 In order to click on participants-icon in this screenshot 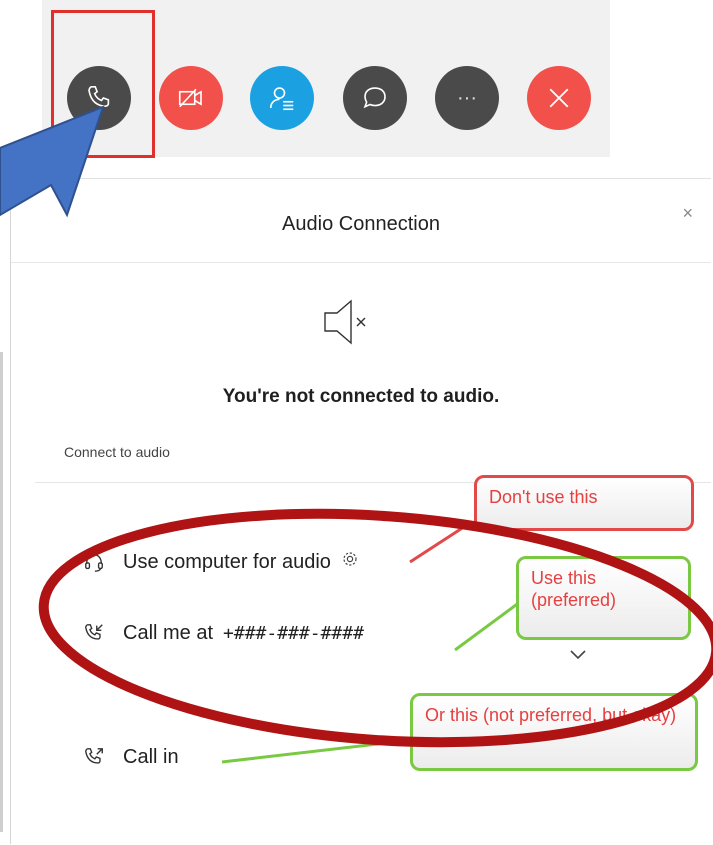, I will do `click(281, 99)`.